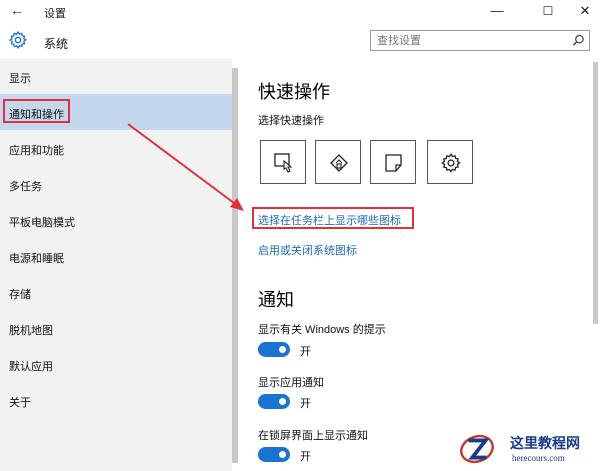 The width and height of the screenshot is (600, 471). I want to click on quick-action-tile-settings, so click(450, 162).